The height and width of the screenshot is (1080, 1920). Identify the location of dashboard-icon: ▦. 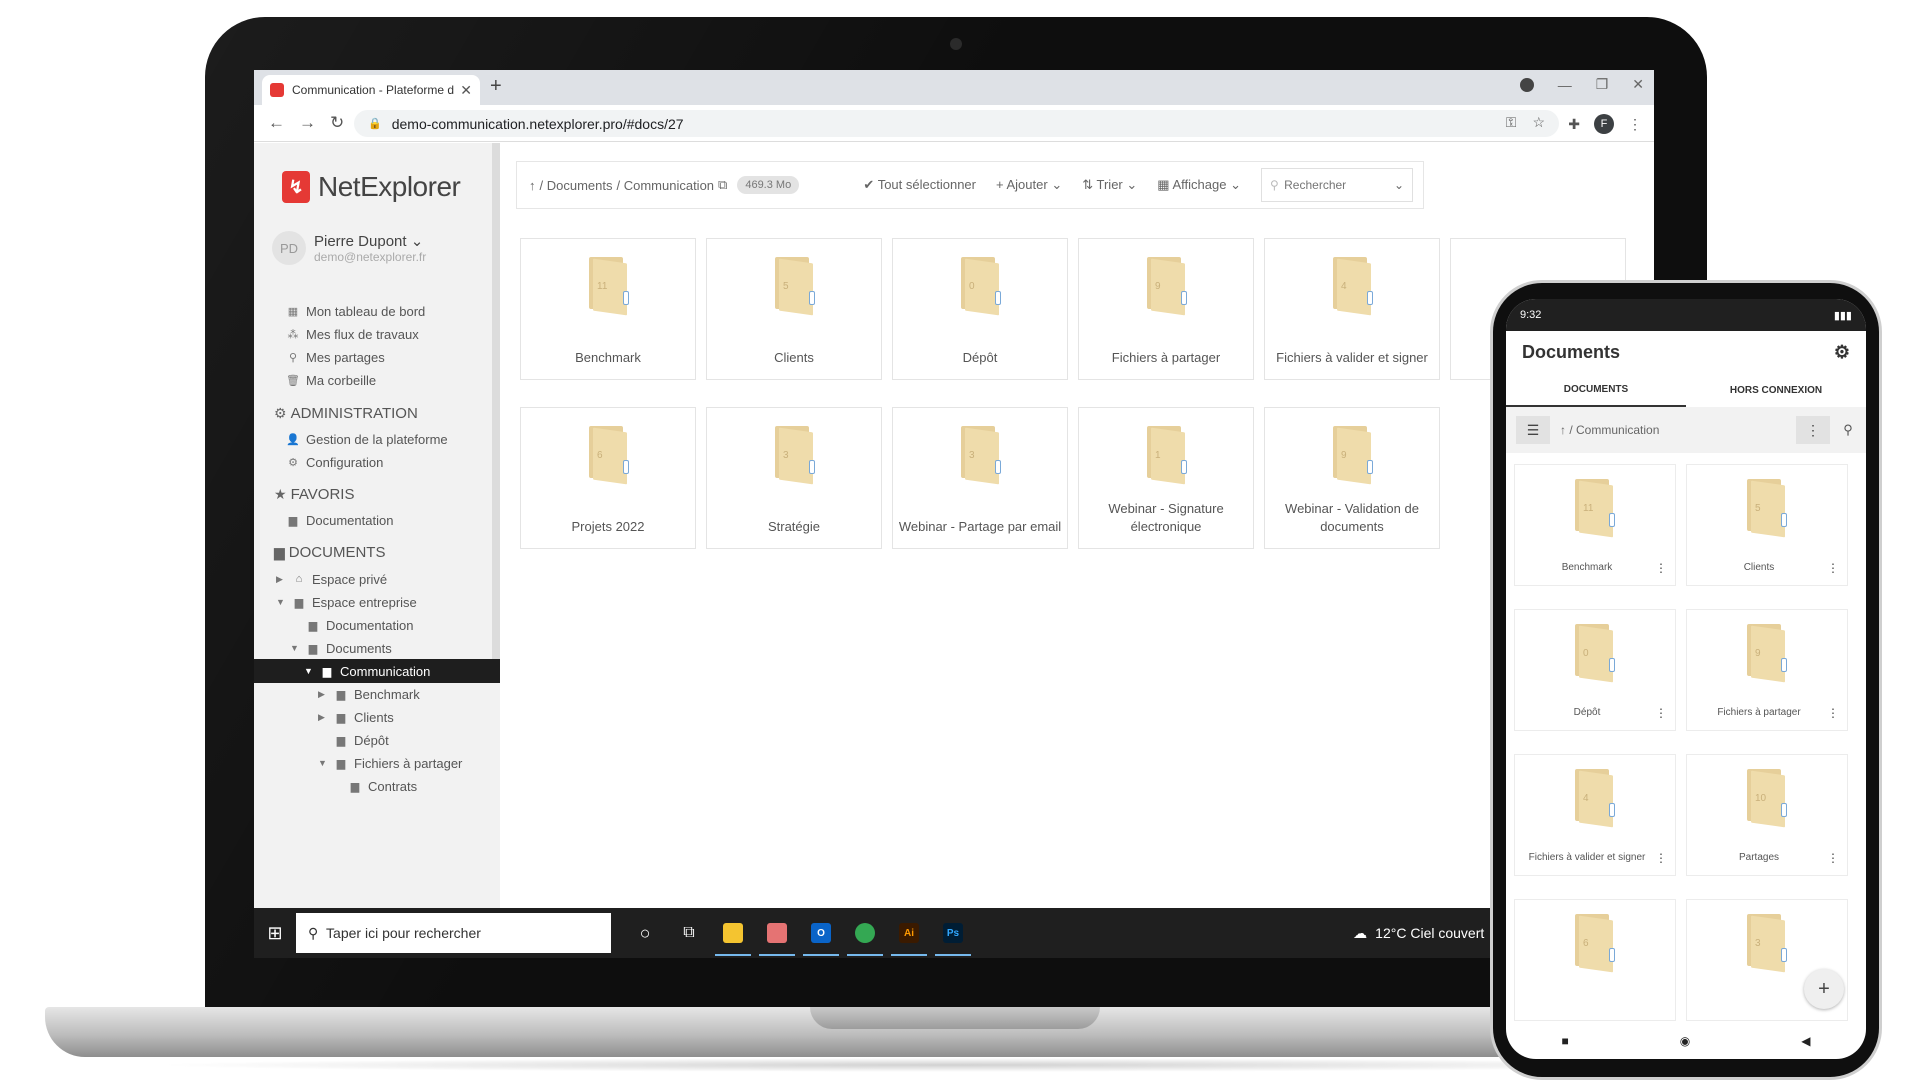
(293, 311).